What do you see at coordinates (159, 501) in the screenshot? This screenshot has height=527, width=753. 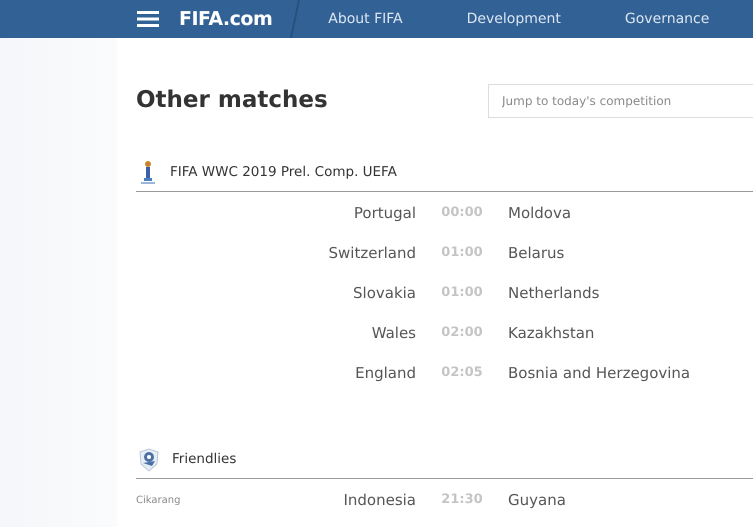 I see `venue-label: Cikarang` at bounding box center [159, 501].